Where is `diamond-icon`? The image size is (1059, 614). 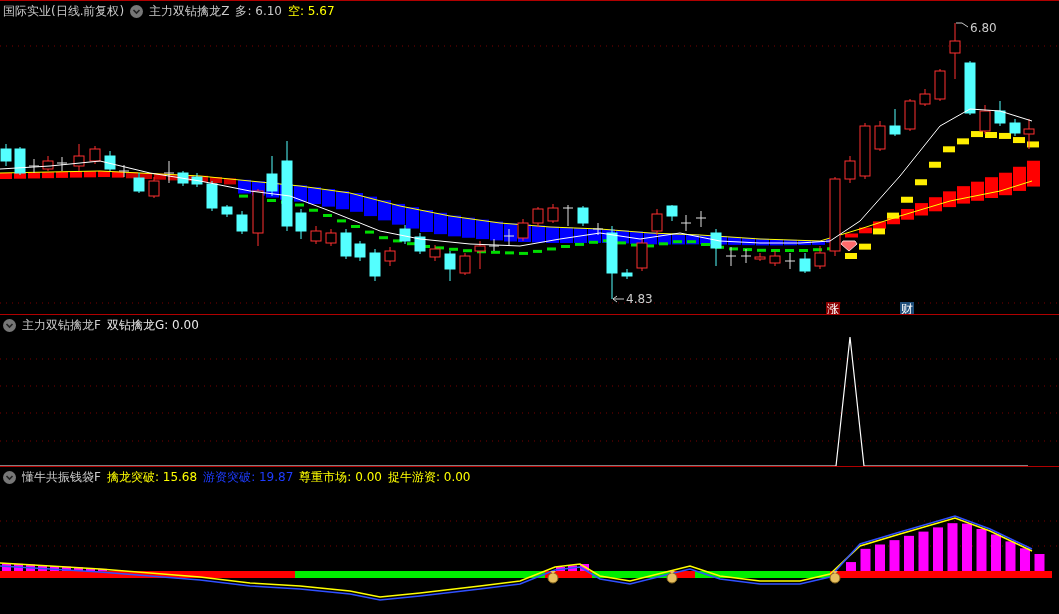 diamond-icon is located at coordinates (849, 246).